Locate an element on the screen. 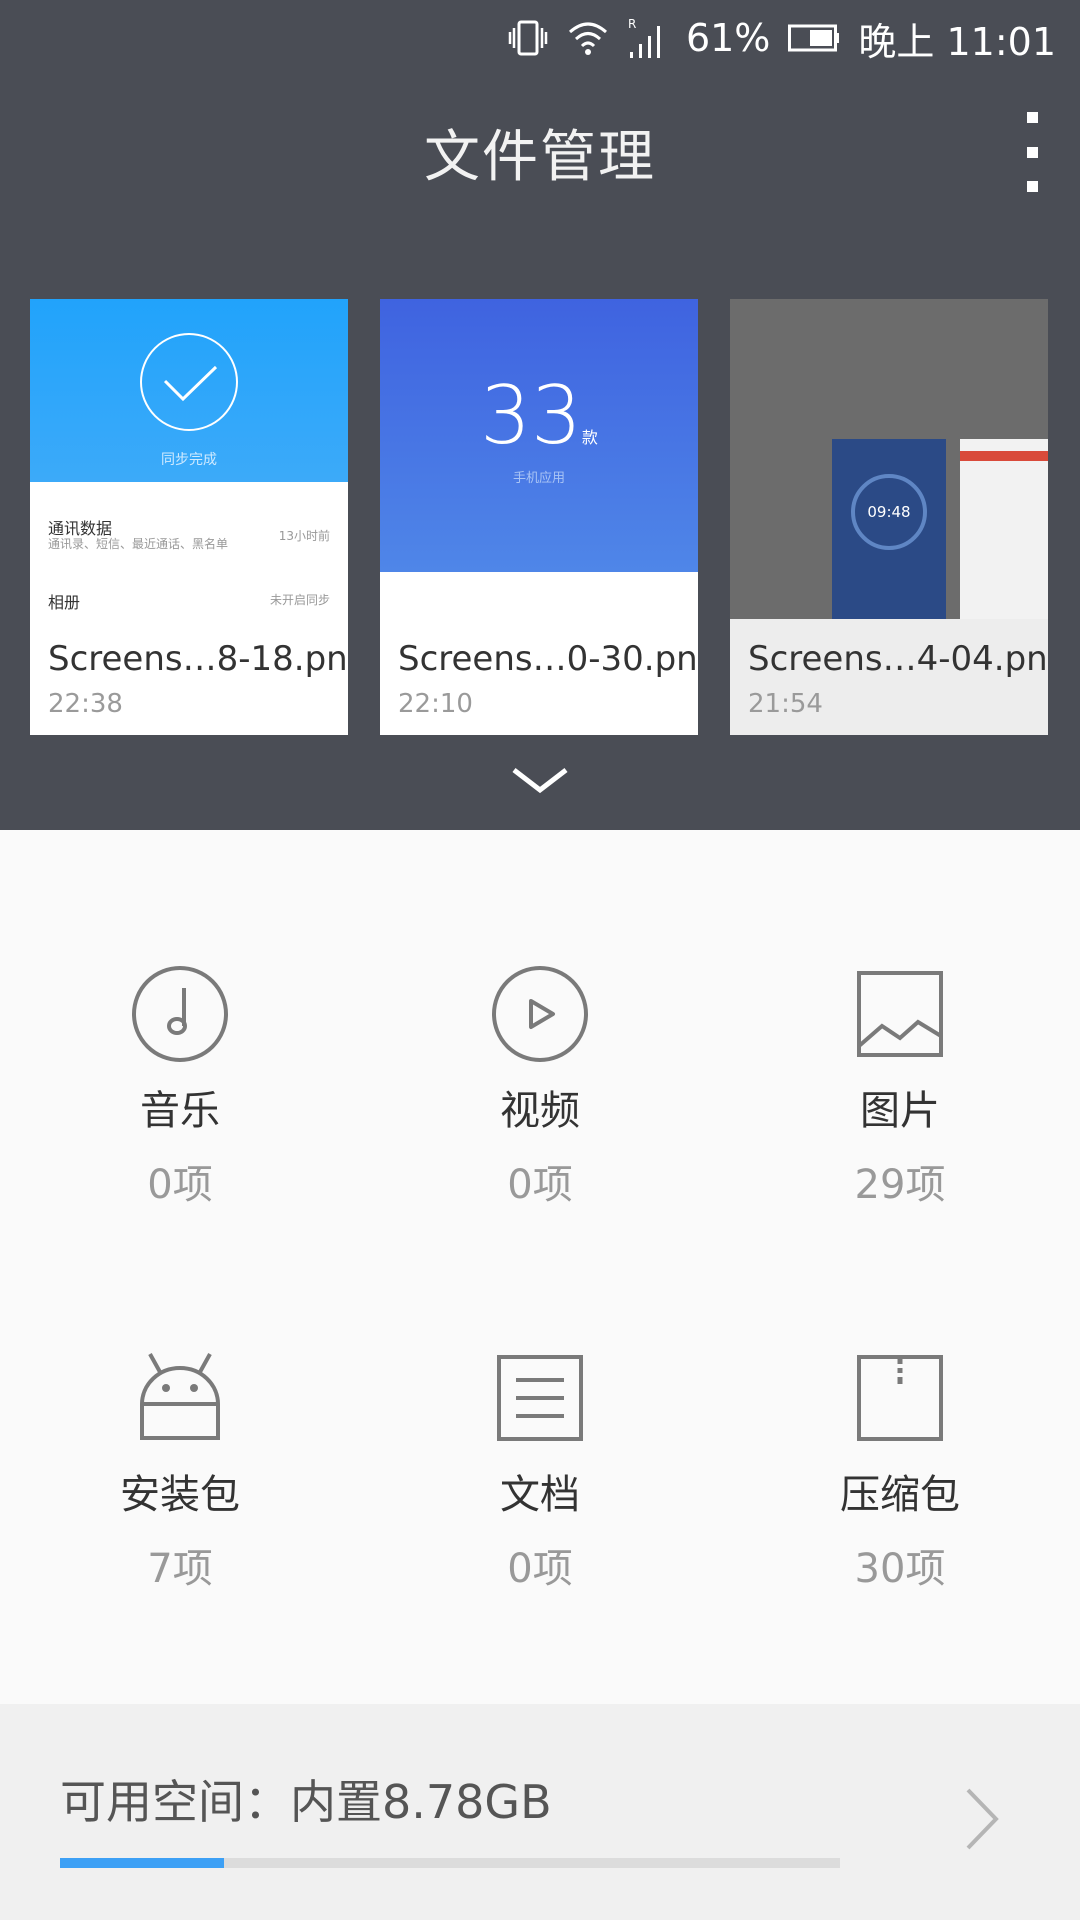 The image size is (1080, 1920). category-name: 图片 is located at coordinates (900, 1111).